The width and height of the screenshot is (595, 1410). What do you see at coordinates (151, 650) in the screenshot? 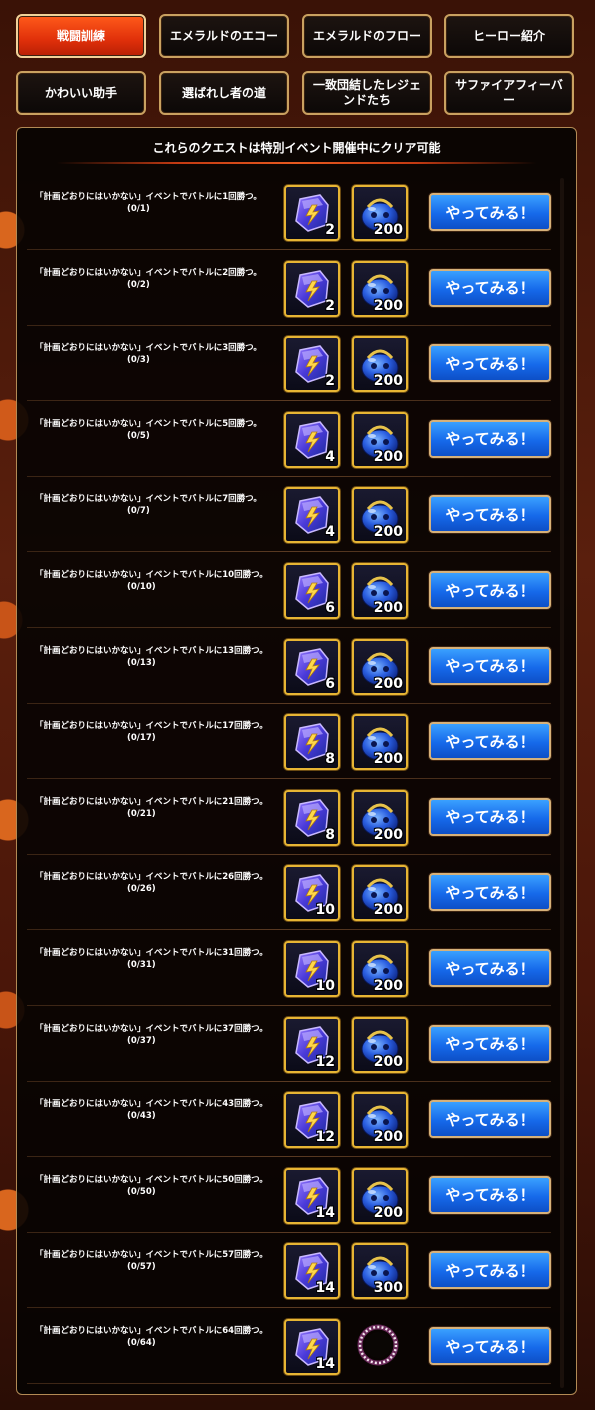
I see `quest-text: 「計画どおりにはいかない」イベントでバトルに13回勝つ。` at bounding box center [151, 650].